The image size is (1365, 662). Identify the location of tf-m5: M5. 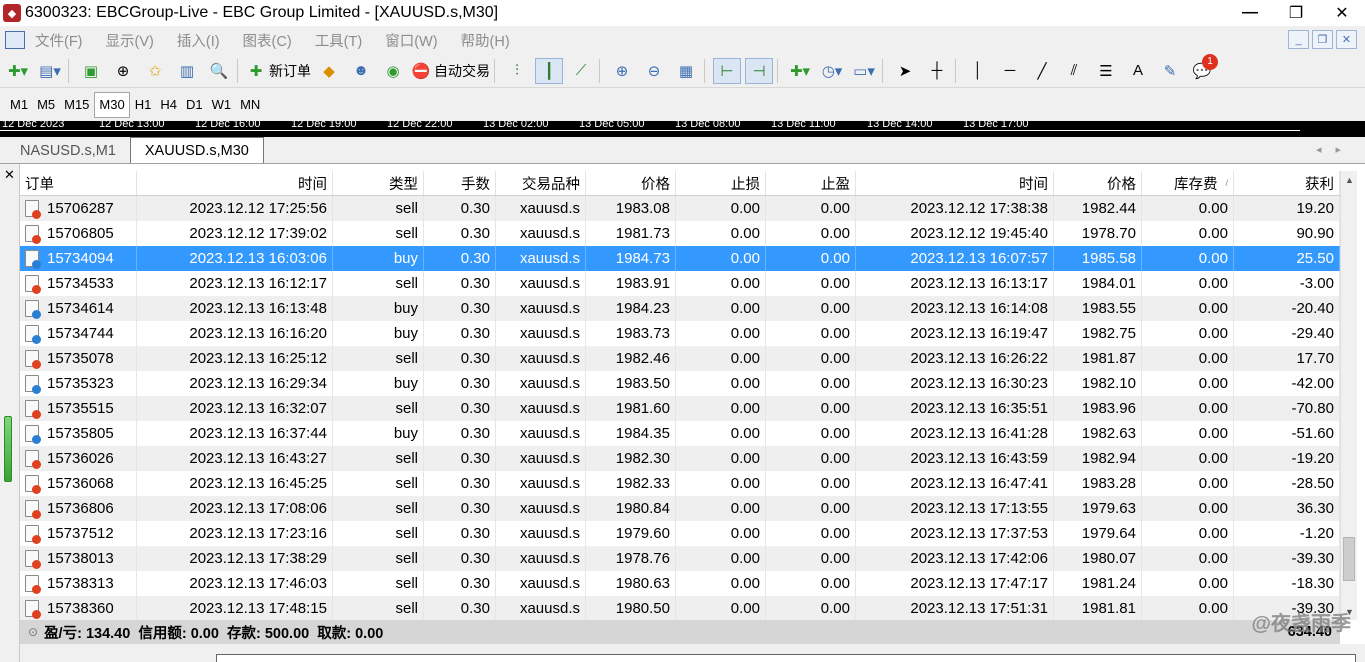
(46, 105).